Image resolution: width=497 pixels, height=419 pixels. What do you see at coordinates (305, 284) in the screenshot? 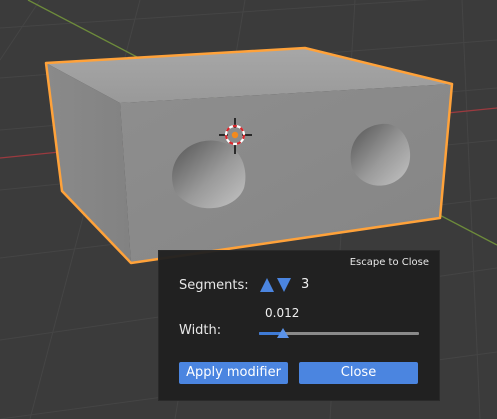
I see `segments-value: 3` at bounding box center [305, 284].